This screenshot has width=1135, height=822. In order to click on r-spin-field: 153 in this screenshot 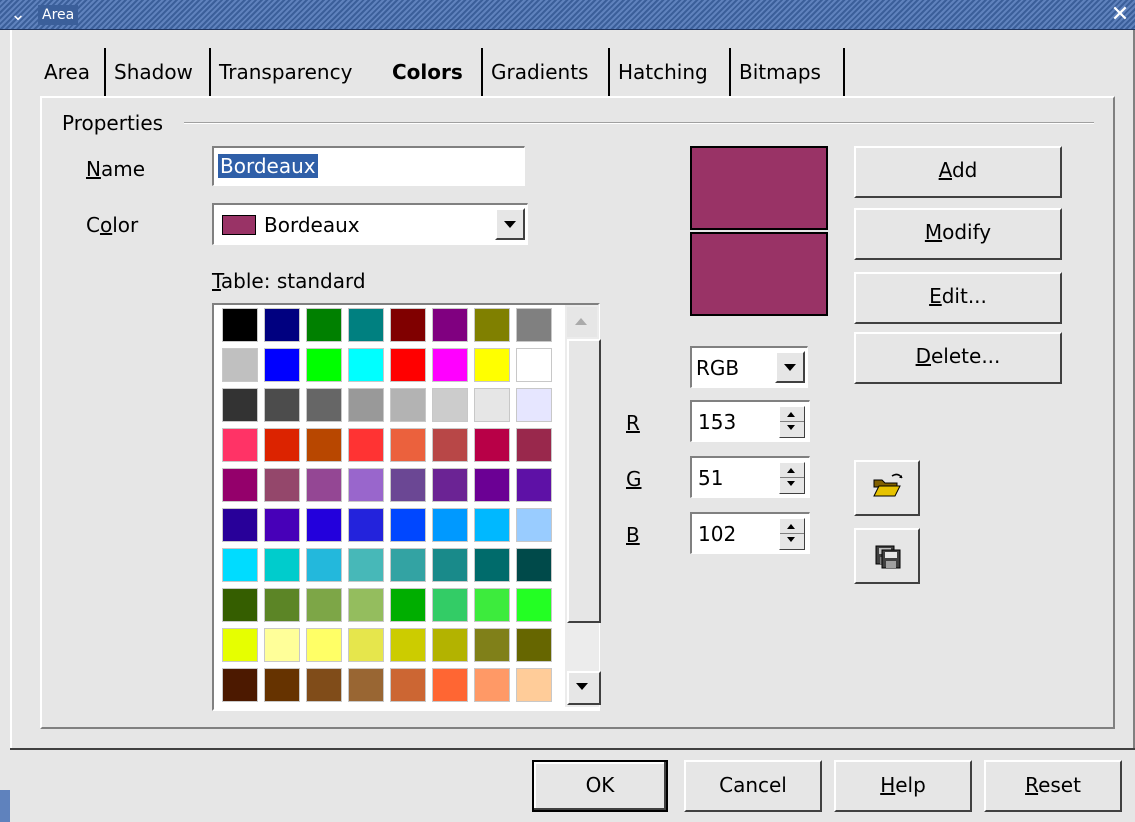, I will do `click(750, 421)`.